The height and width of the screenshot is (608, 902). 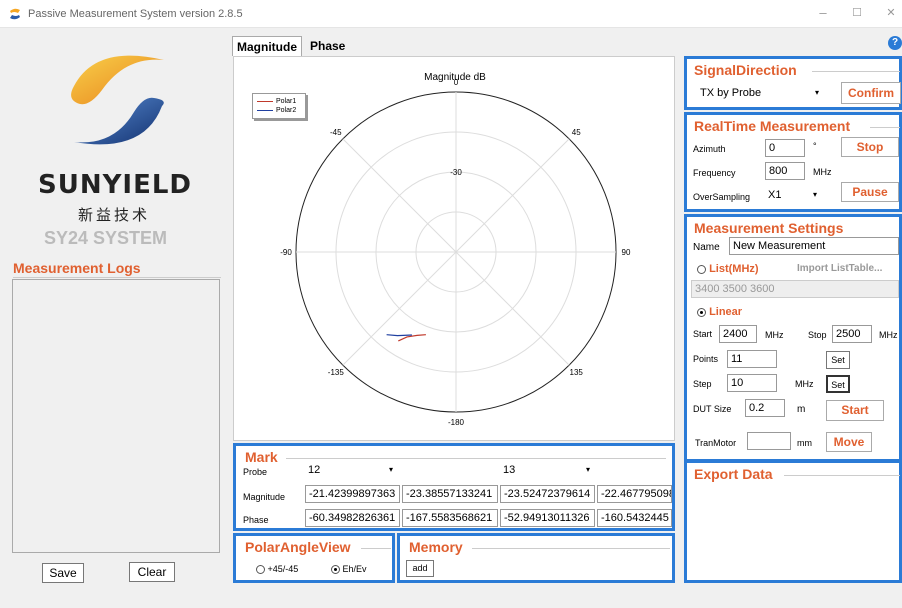 What do you see at coordinates (804, 443) in the screenshot?
I see `tranmotor-unit: mm` at bounding box center [804, 443].